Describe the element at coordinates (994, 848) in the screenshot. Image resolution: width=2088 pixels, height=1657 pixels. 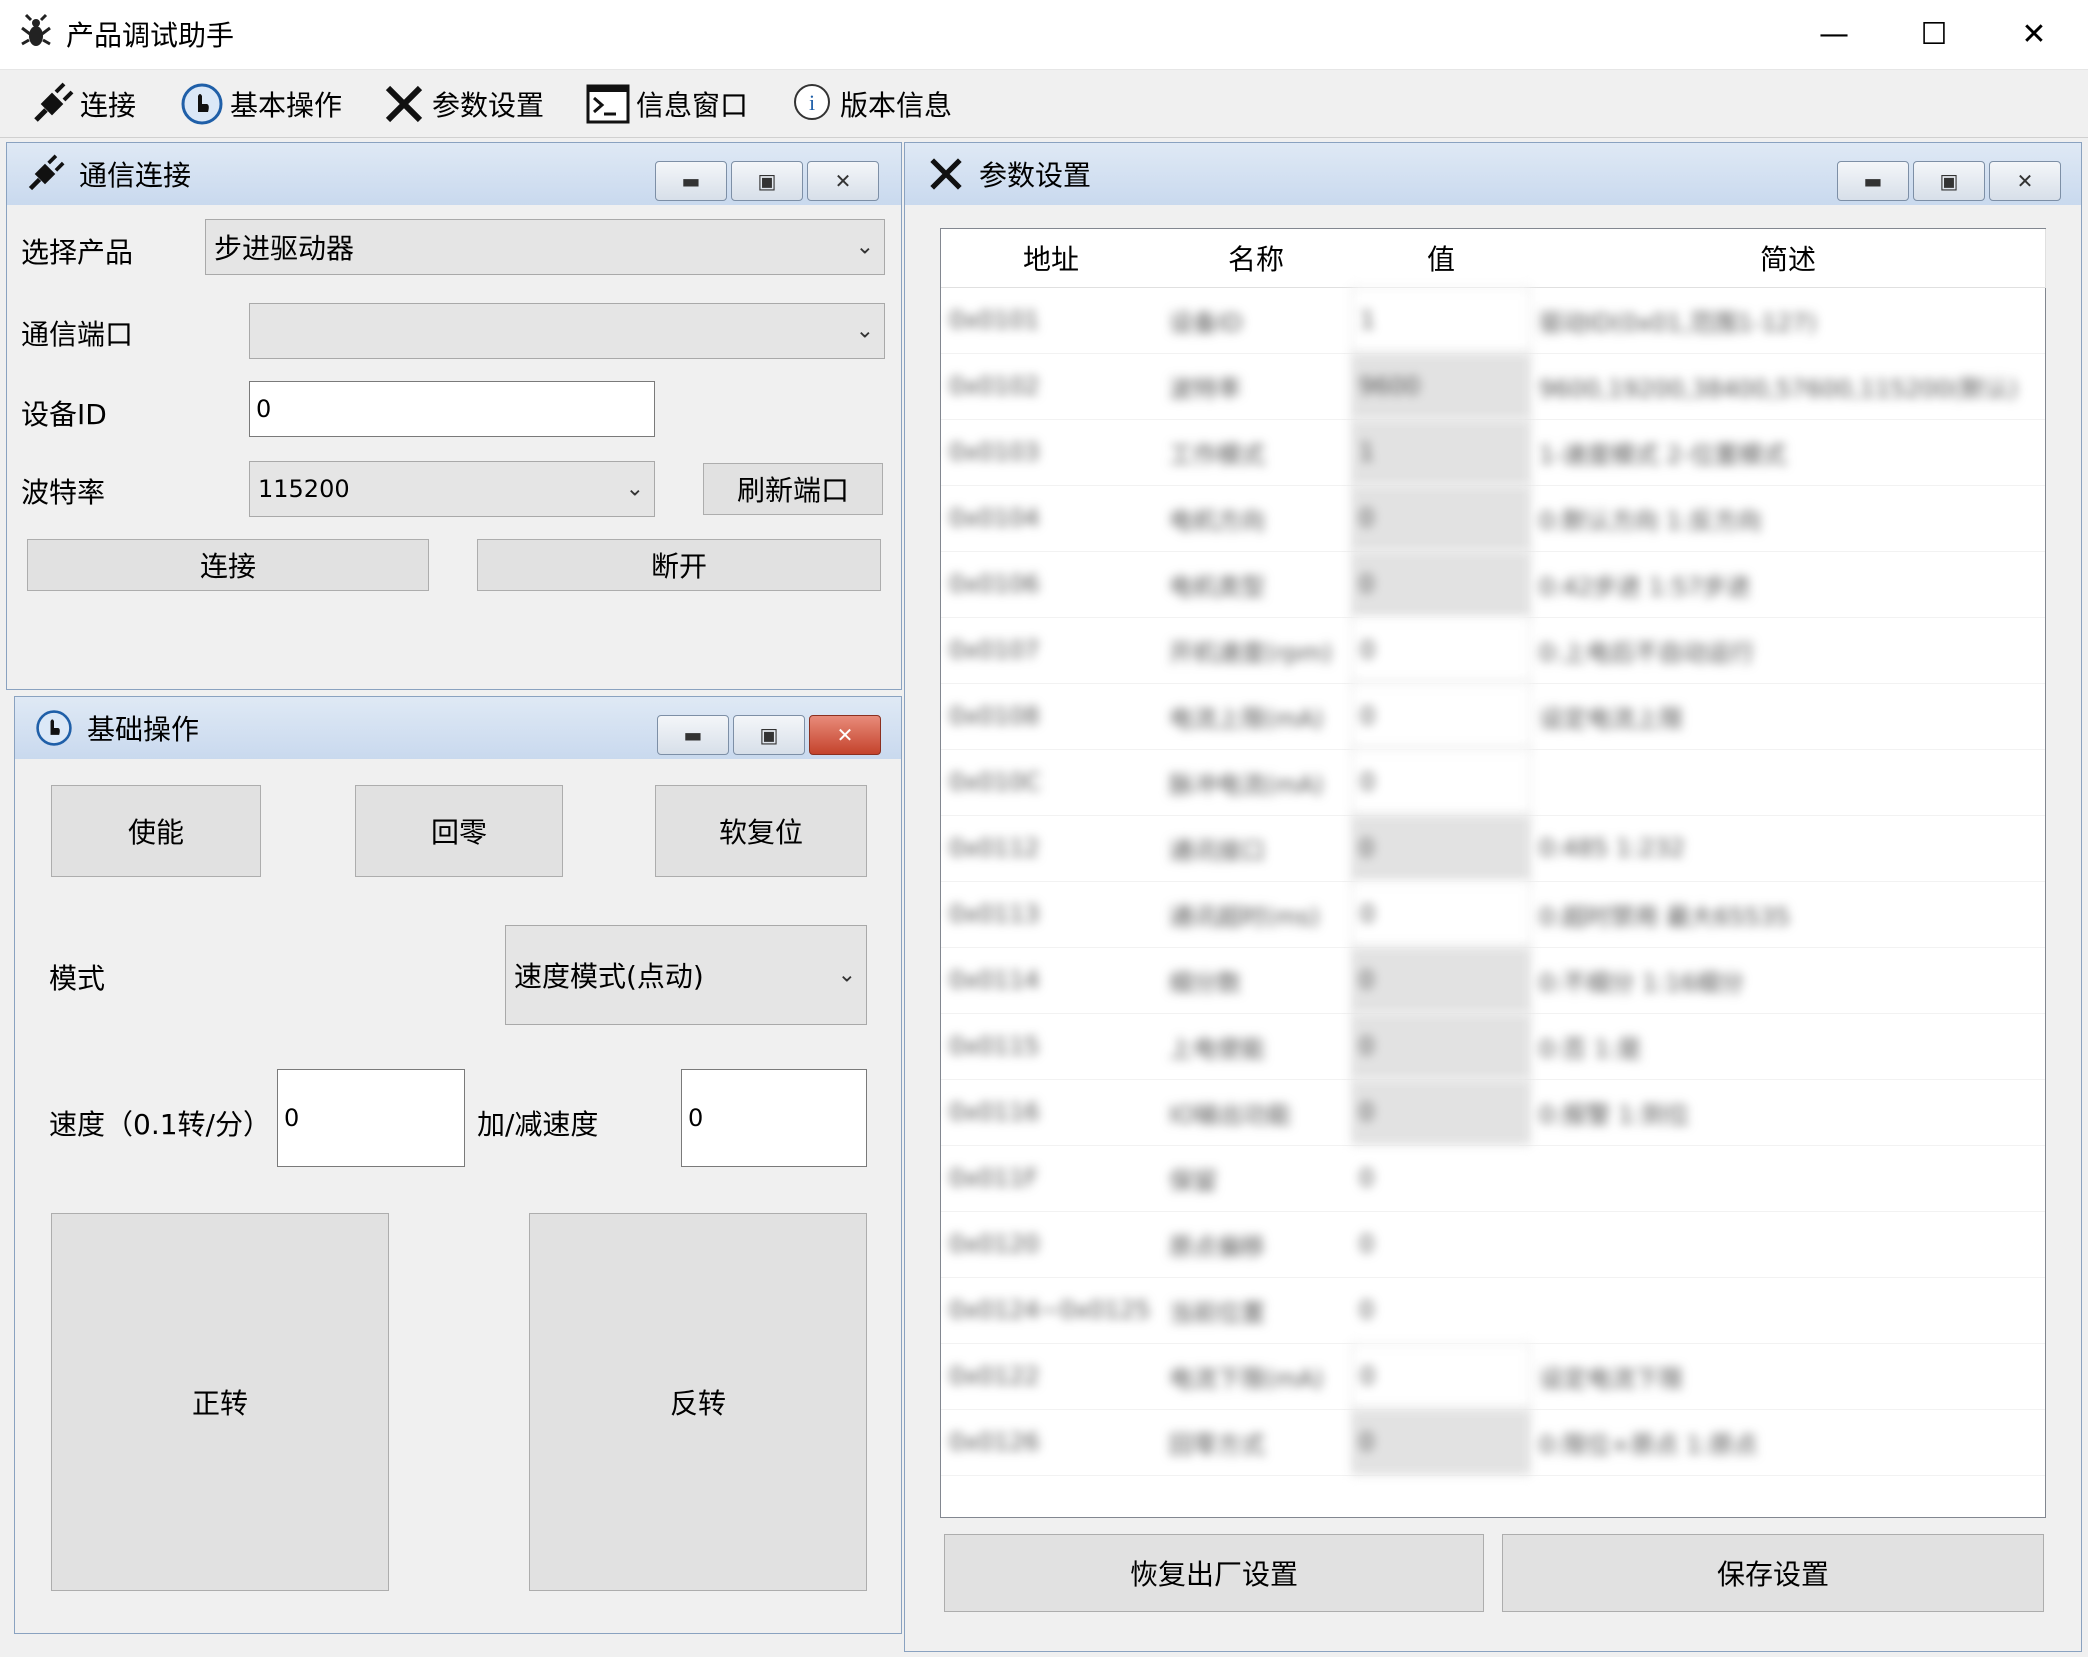
I see `table-cell-addr: 0x0112` at that location.